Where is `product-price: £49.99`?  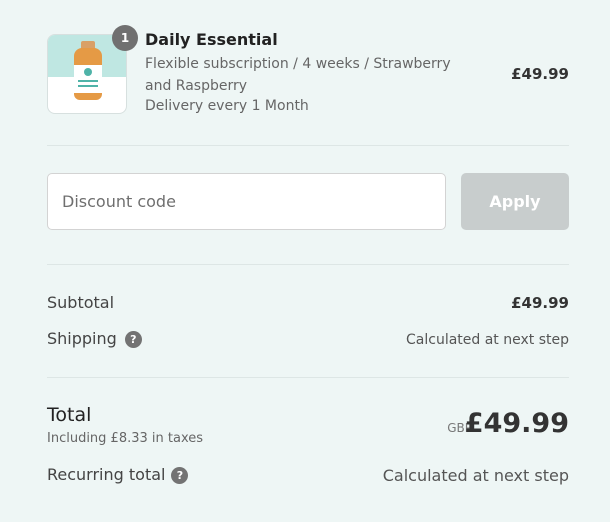
product-price: £49.99 is located at coordinates (540, 74).